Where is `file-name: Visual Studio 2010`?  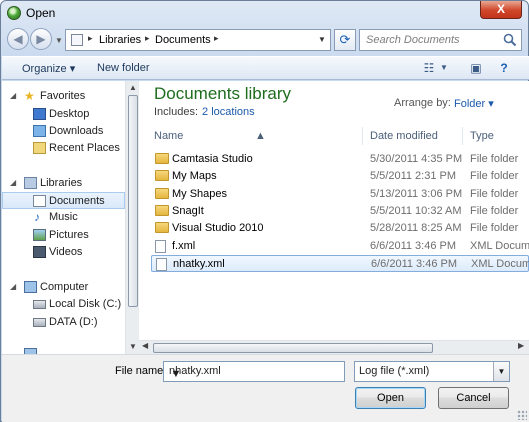 file-name: Visual Studio 2010 is located at coordinates (218, 228).